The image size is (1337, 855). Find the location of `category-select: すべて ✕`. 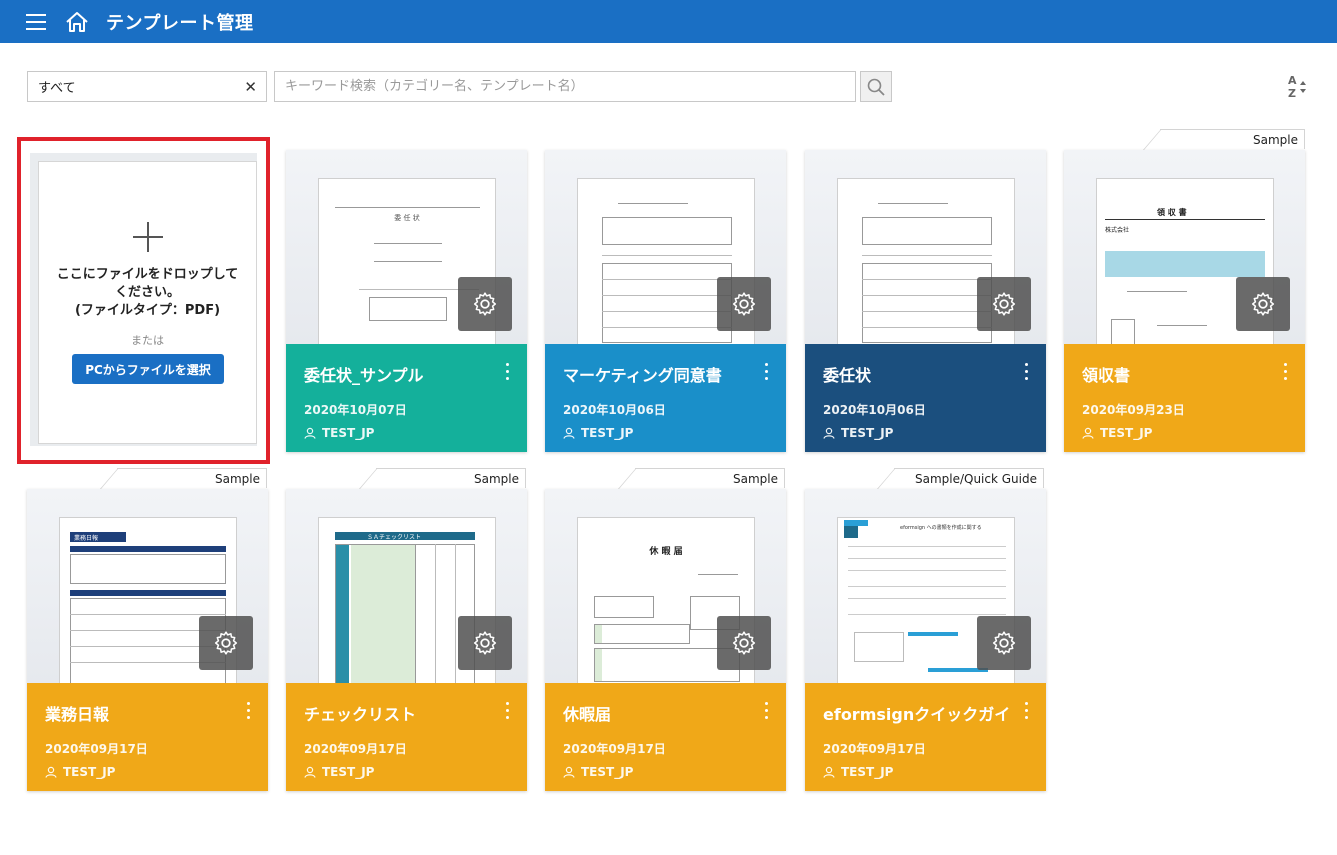

category-select: すべて ✕ is located at coordinates (147, 86).